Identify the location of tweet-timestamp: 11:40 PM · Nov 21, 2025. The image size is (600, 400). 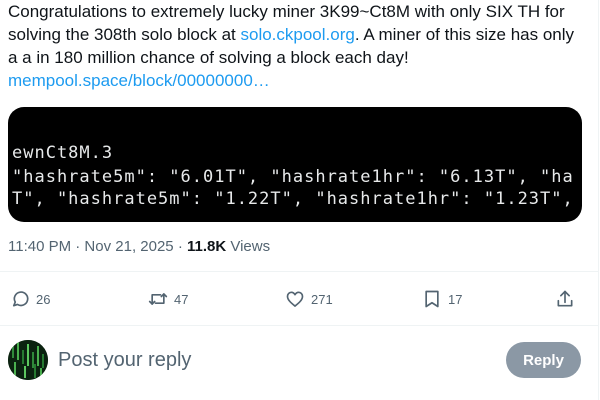
(91, 246).